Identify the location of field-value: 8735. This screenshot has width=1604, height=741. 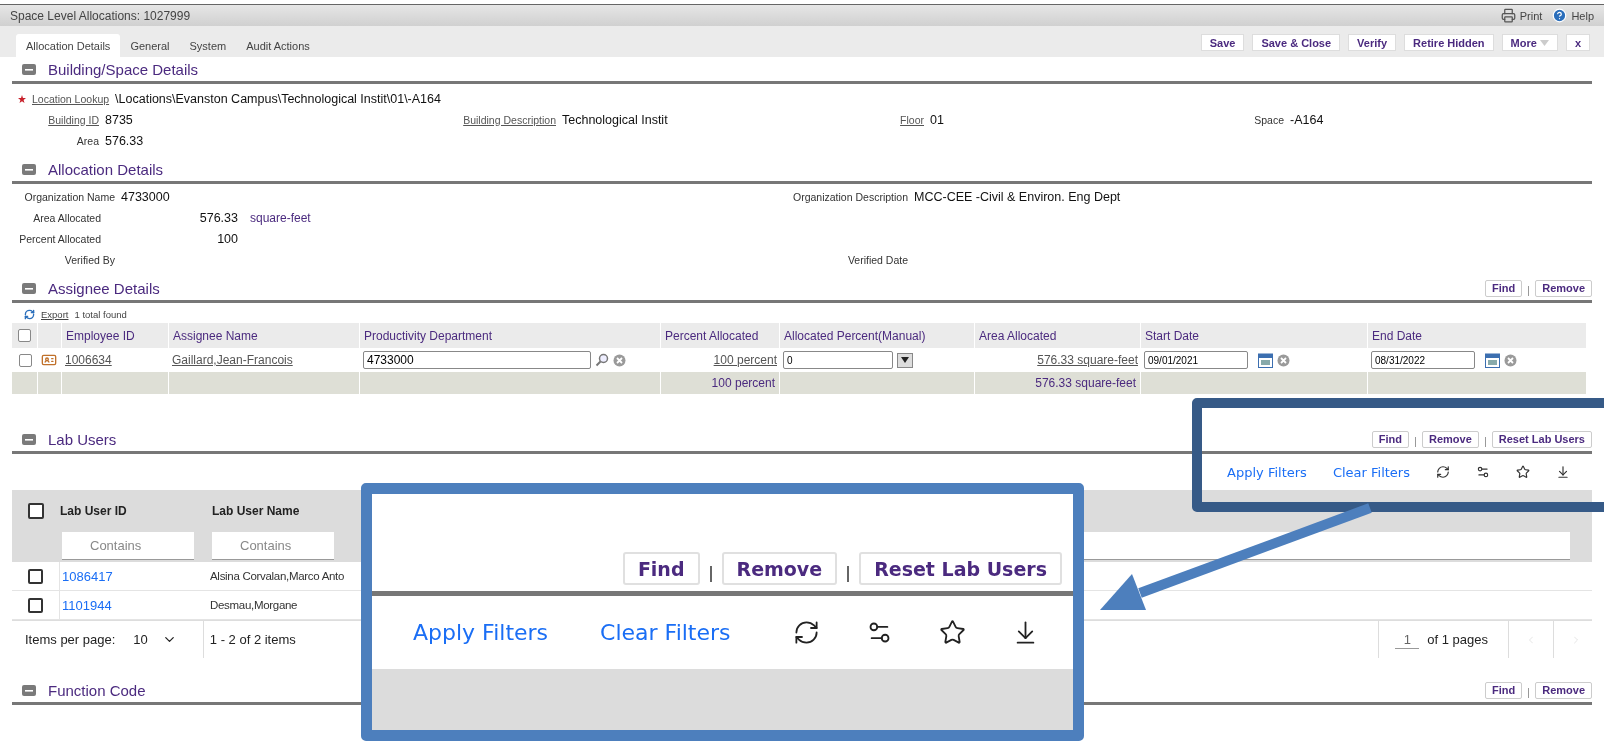
(119, 119).